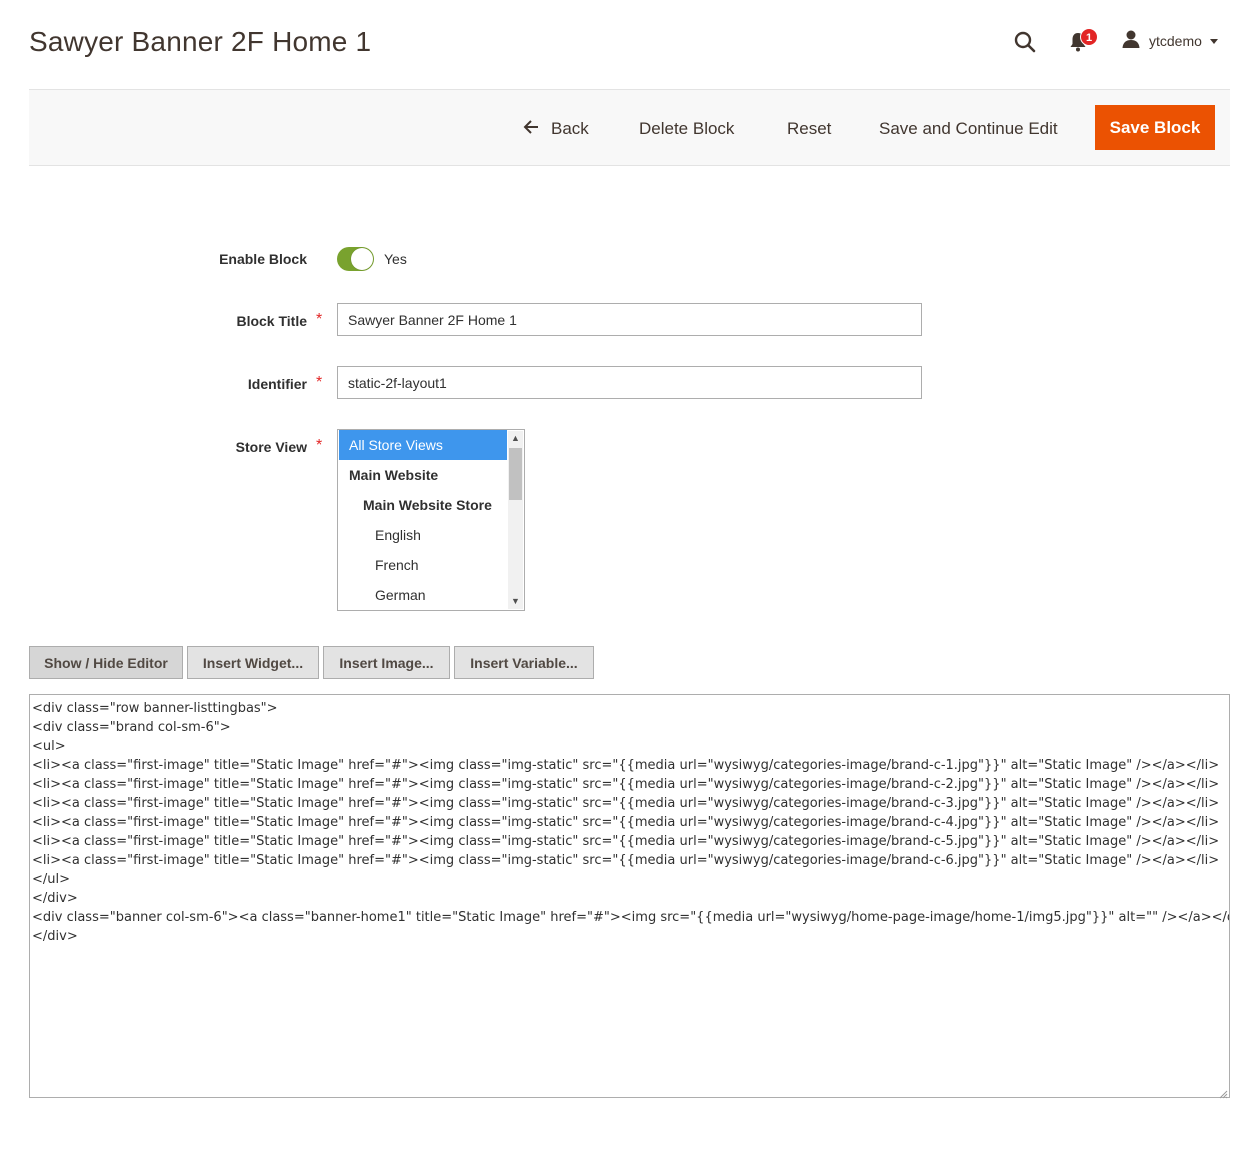 The width and height of the screenshot is (1246, 1155). What do you see at coordinates (362, 259) in the screenshot?
I see `toggle-knob` at bounding box center [362, 259].